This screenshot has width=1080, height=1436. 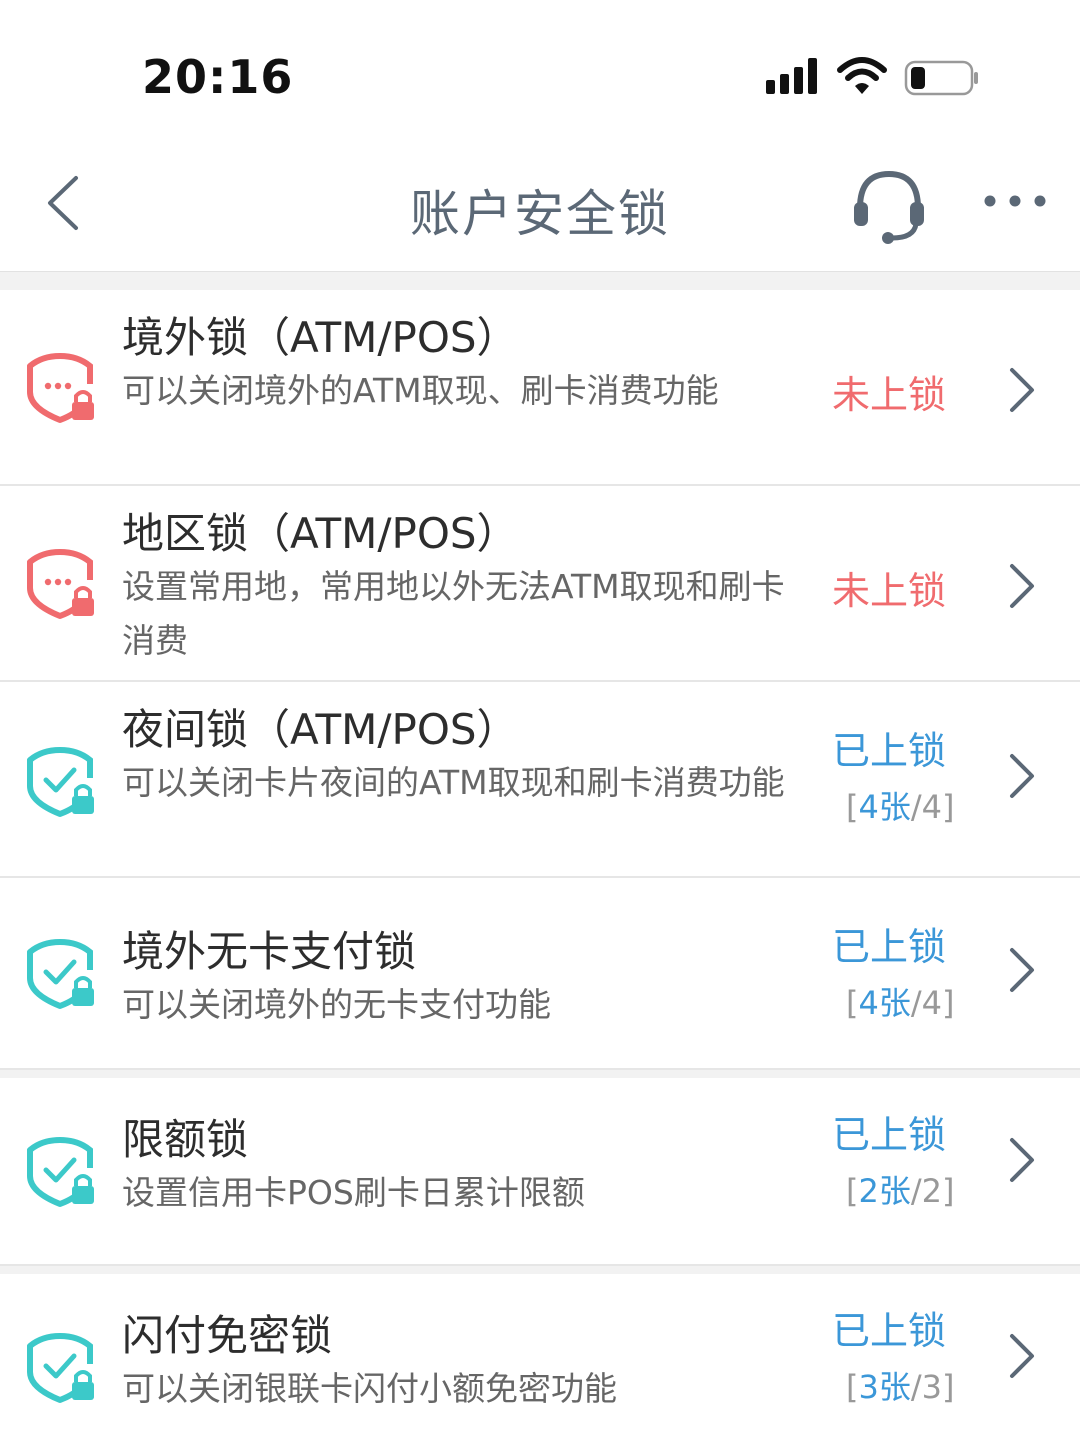 What do you see at coordinates (453, 613) in the screenshot?
I see `lock-item-description: 设置常用地，常用地以外无法ATM取现和刷卡消费` at bounding box center [453, 613].